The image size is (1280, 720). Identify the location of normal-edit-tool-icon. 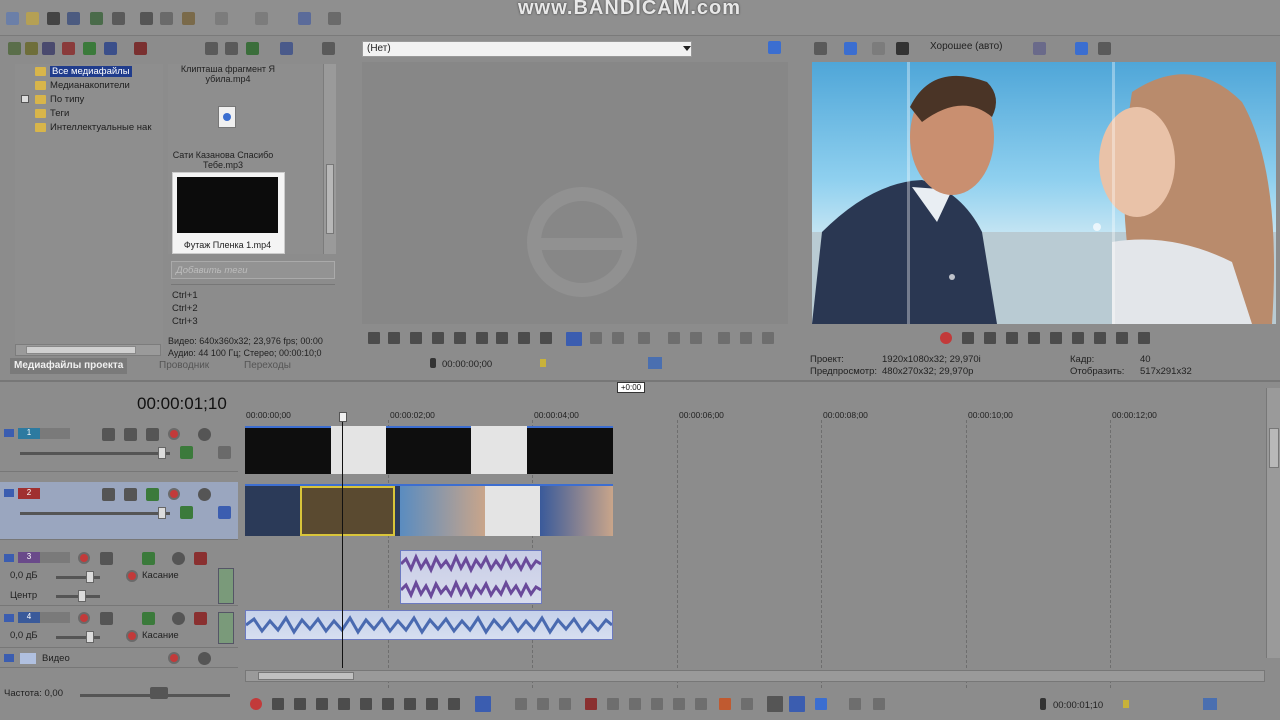
(483, 704).